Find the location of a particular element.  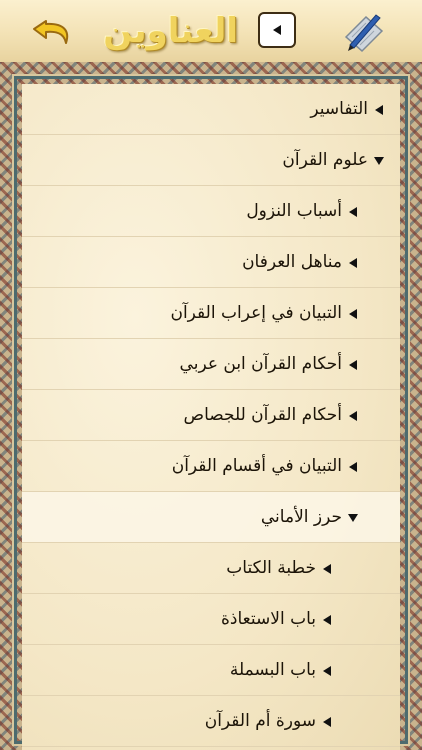

tree-row: باب الاستعاذة is located at coordinates (211, 619).